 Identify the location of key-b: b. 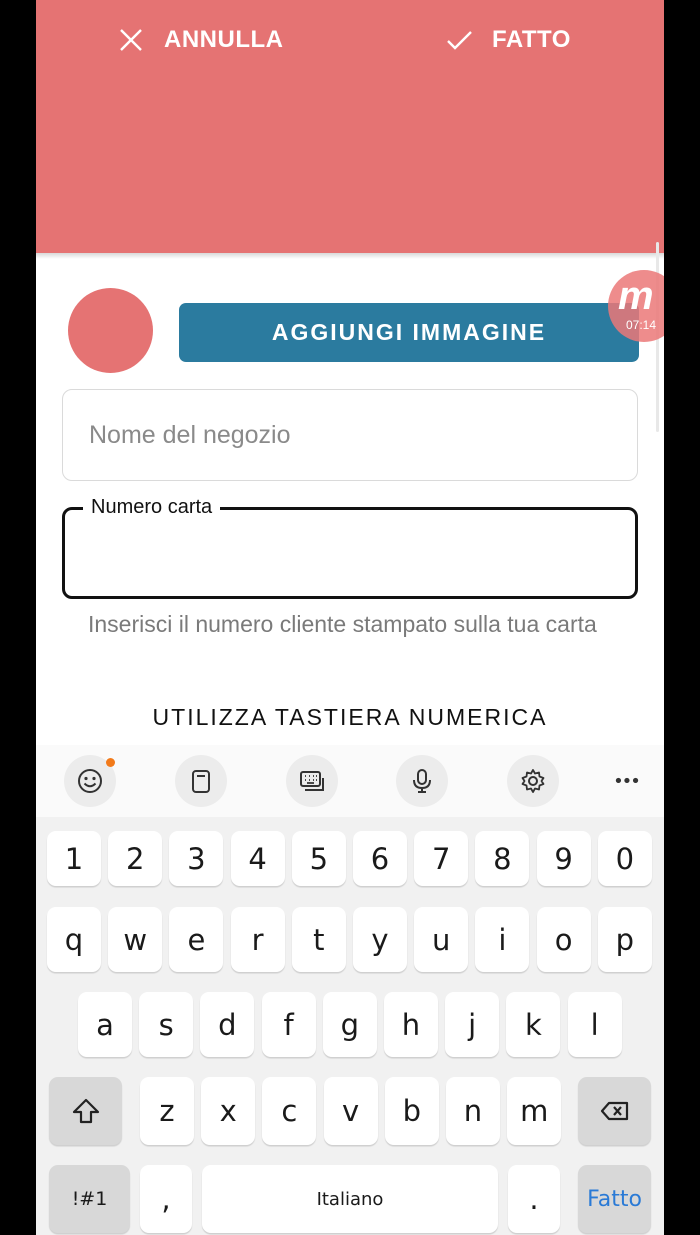
(411, 1111).